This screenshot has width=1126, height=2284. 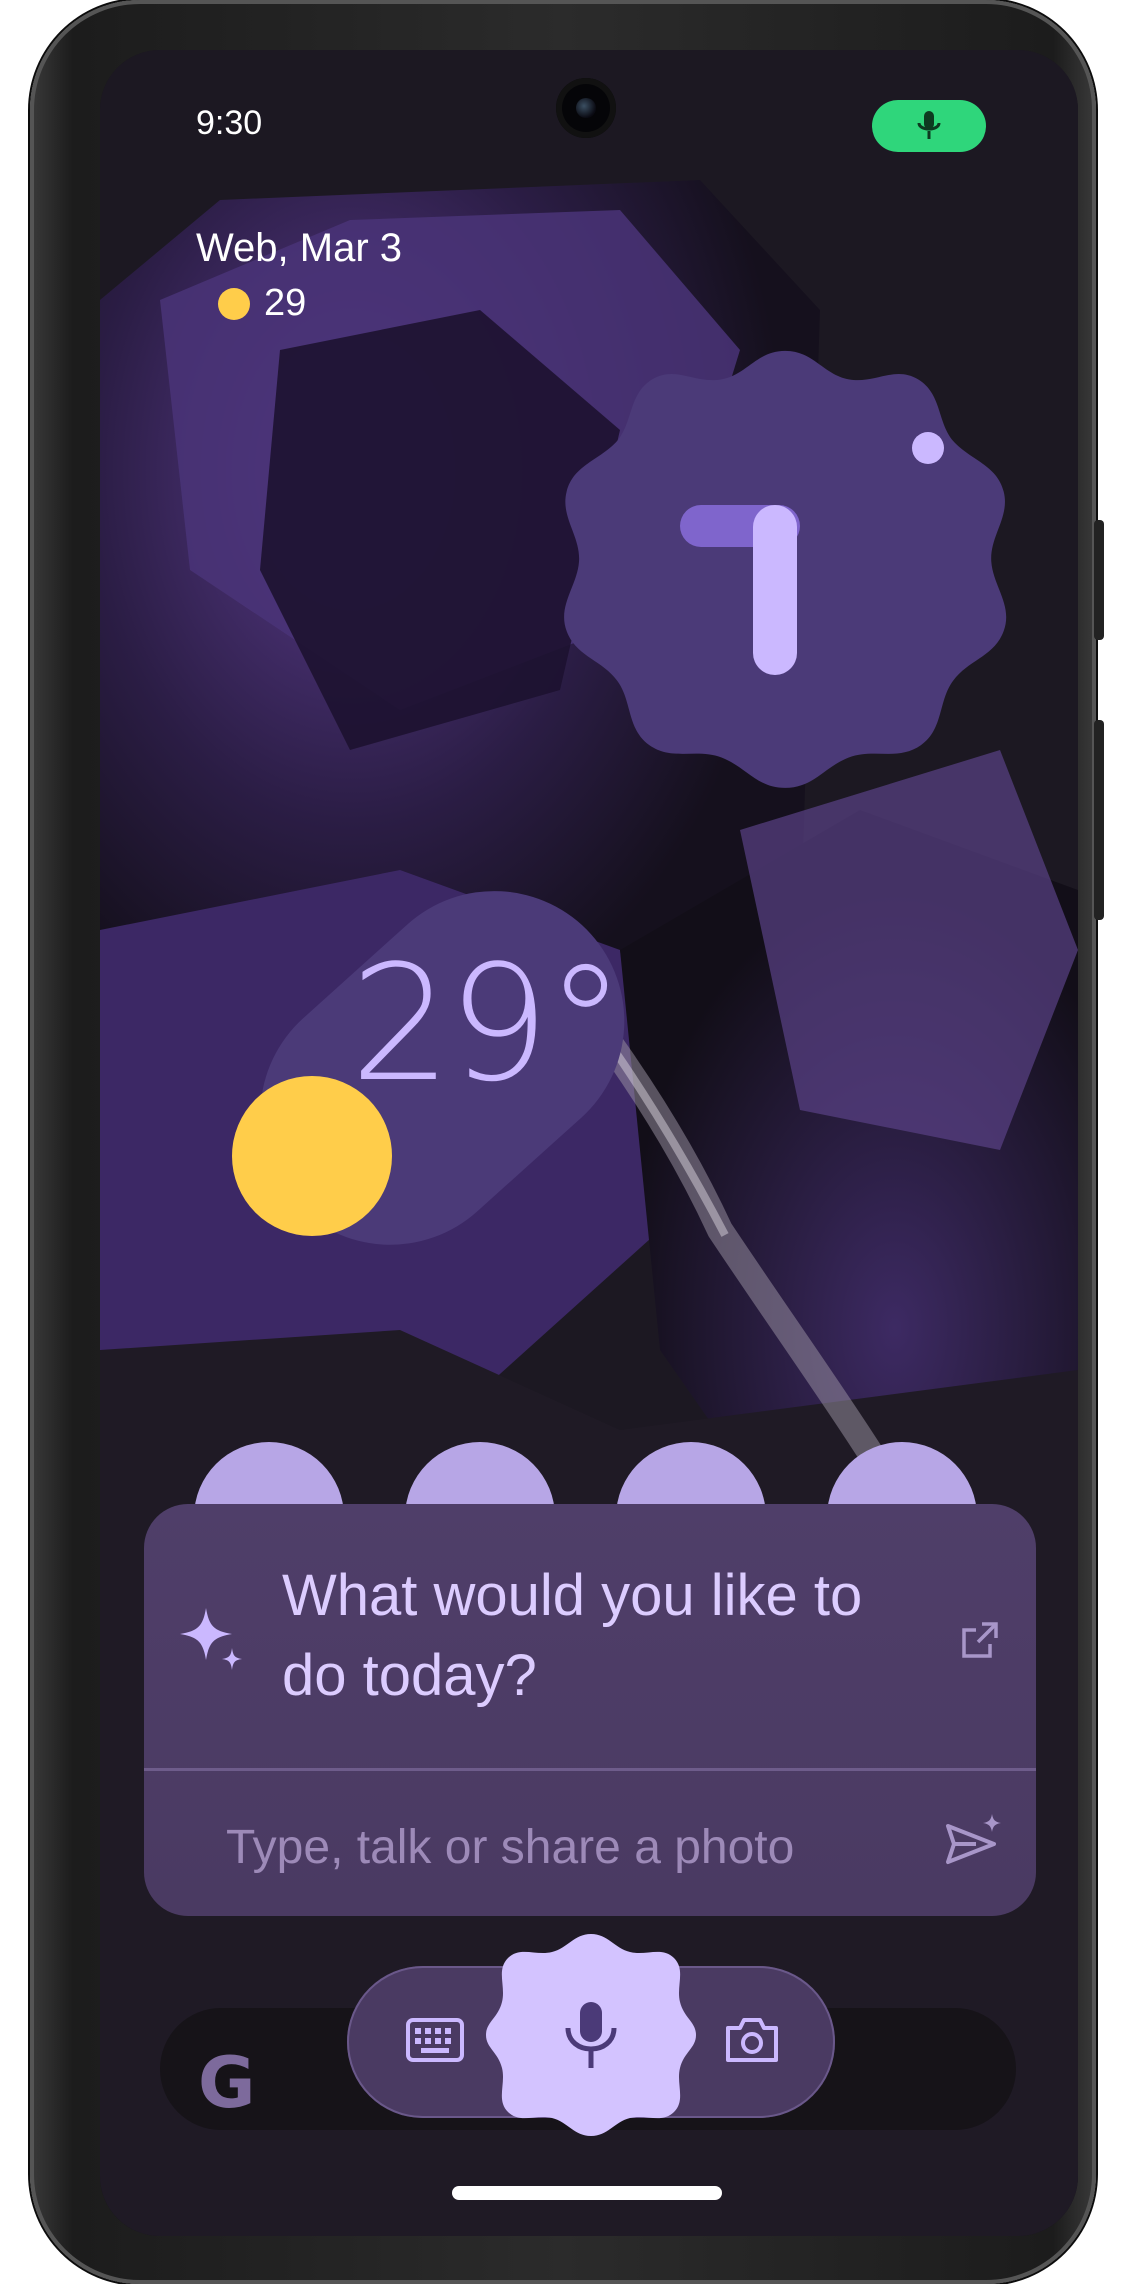 What do you see at coordinates (572, 1635) in the screenshot?
I see `assistant-prompt: What would you like to do today?` at bounding box center [572, 1635].